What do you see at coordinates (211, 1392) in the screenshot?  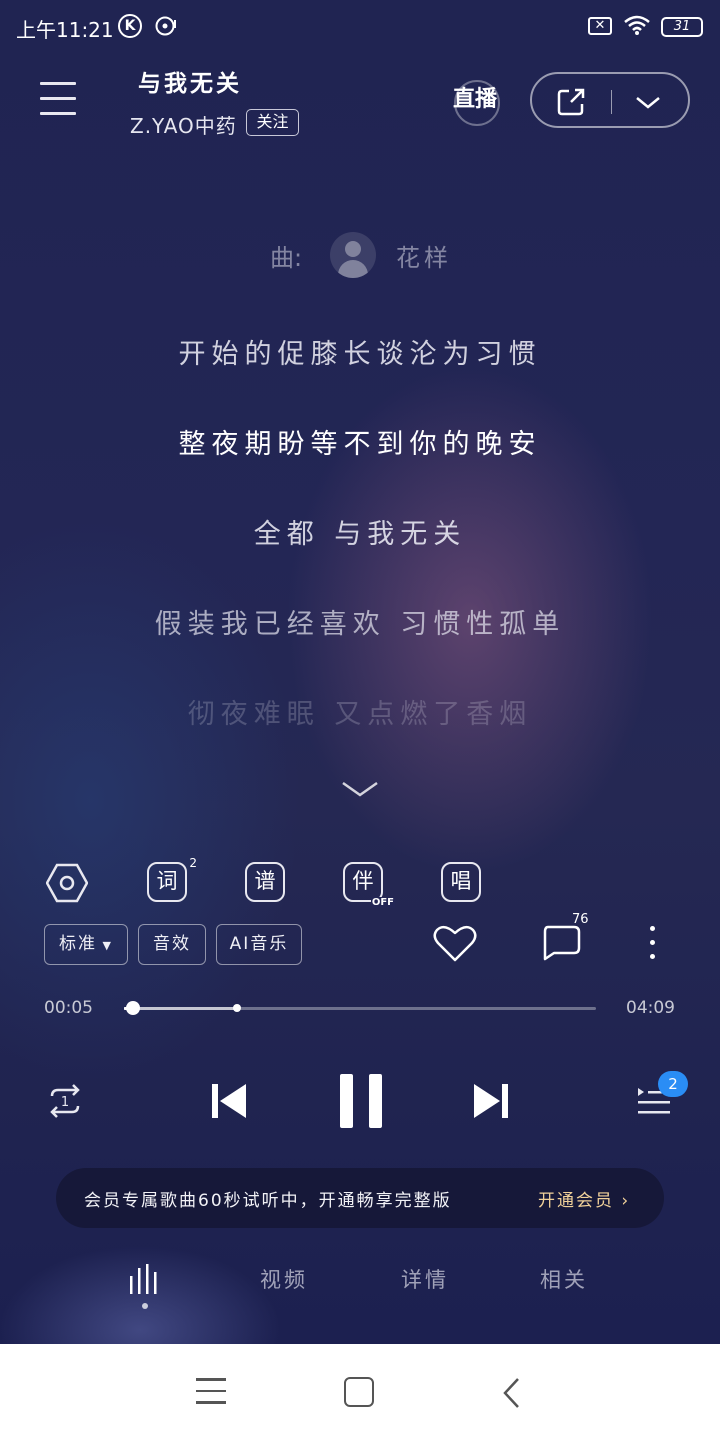 I see `recent-apps-icon` at bounding box center [211, 1392].